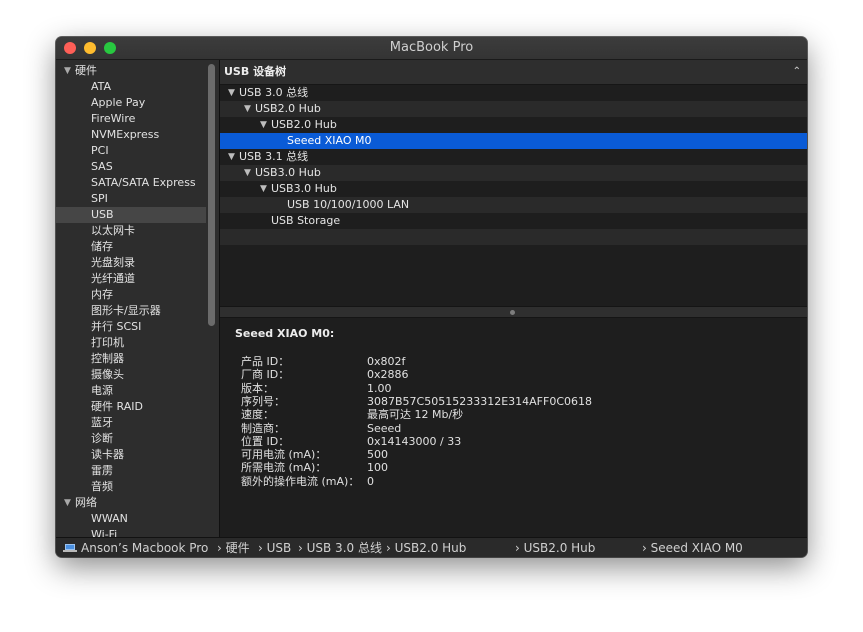 This screenshot has width=863, height=632. What do you see at coordinates (131, 359) in the screenshot?
I see `sidebar-item: 控制器` at bounding box center [131, 359].